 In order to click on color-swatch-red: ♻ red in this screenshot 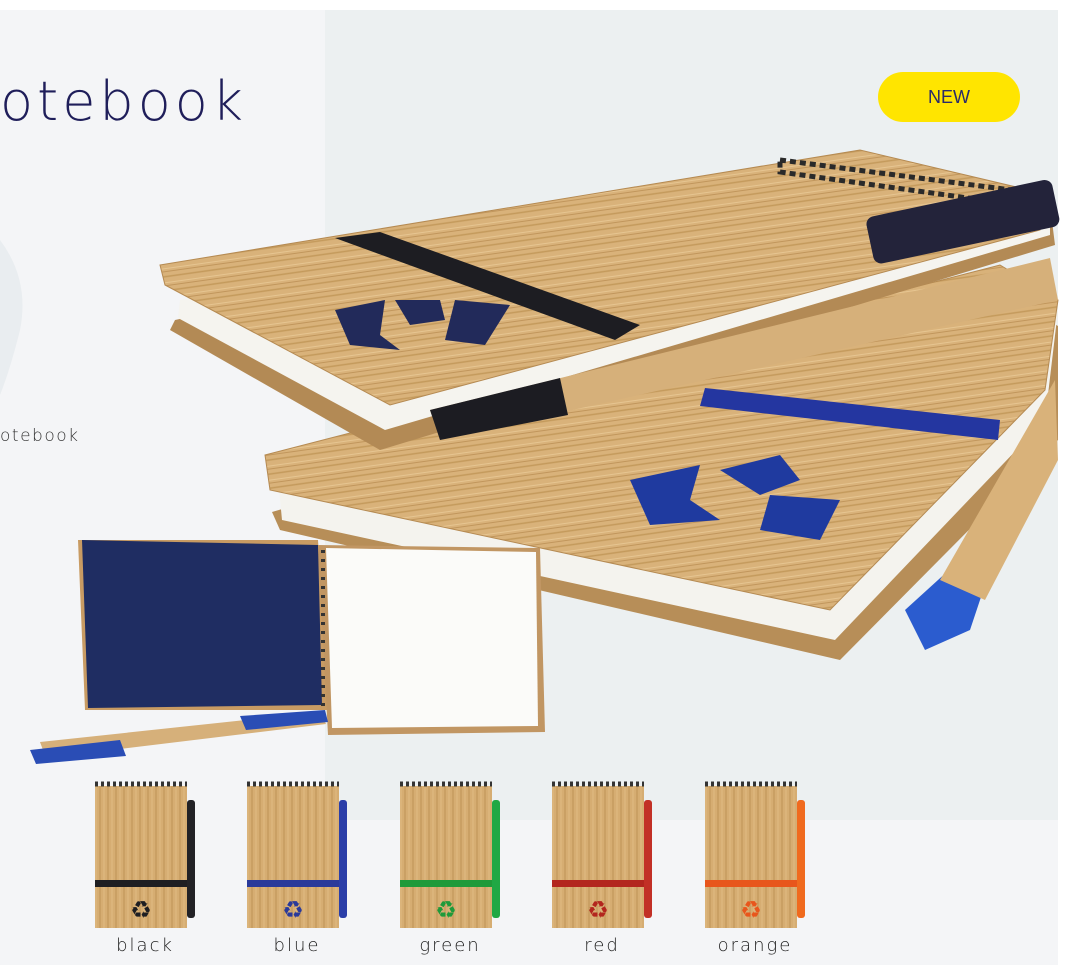, I will do `click(602, 867)`.